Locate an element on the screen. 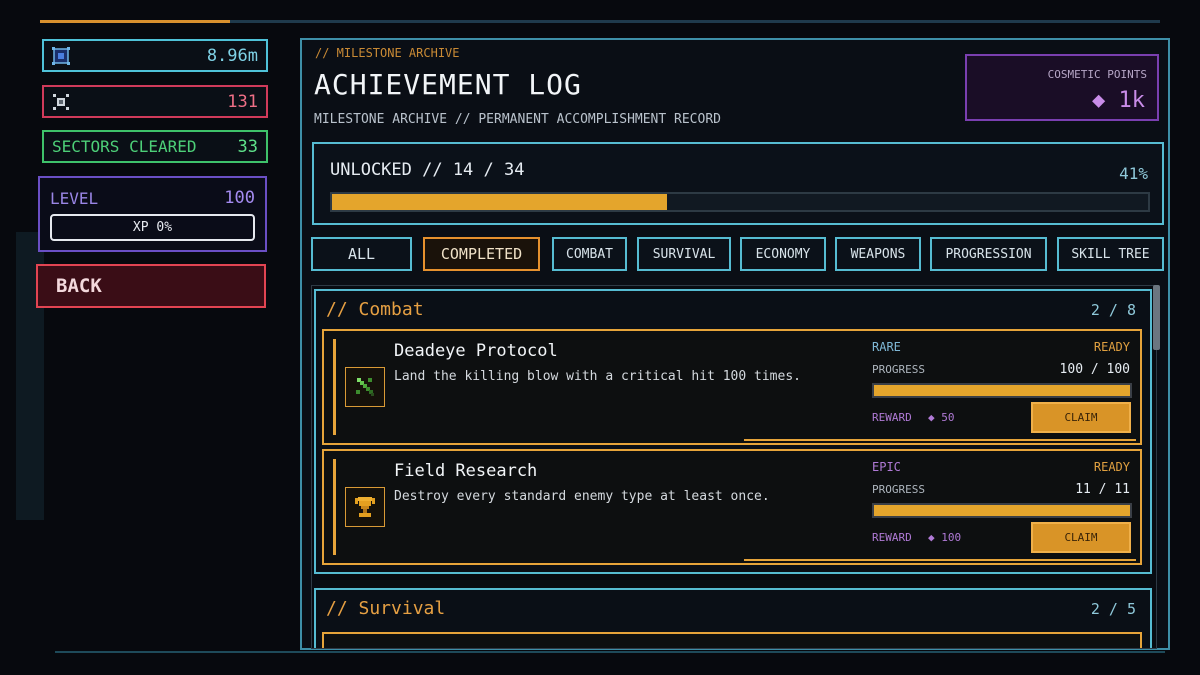 The height and width of the screenshot is (675, 1200). unlock-progress-bar is located at coordinates (740, 202).